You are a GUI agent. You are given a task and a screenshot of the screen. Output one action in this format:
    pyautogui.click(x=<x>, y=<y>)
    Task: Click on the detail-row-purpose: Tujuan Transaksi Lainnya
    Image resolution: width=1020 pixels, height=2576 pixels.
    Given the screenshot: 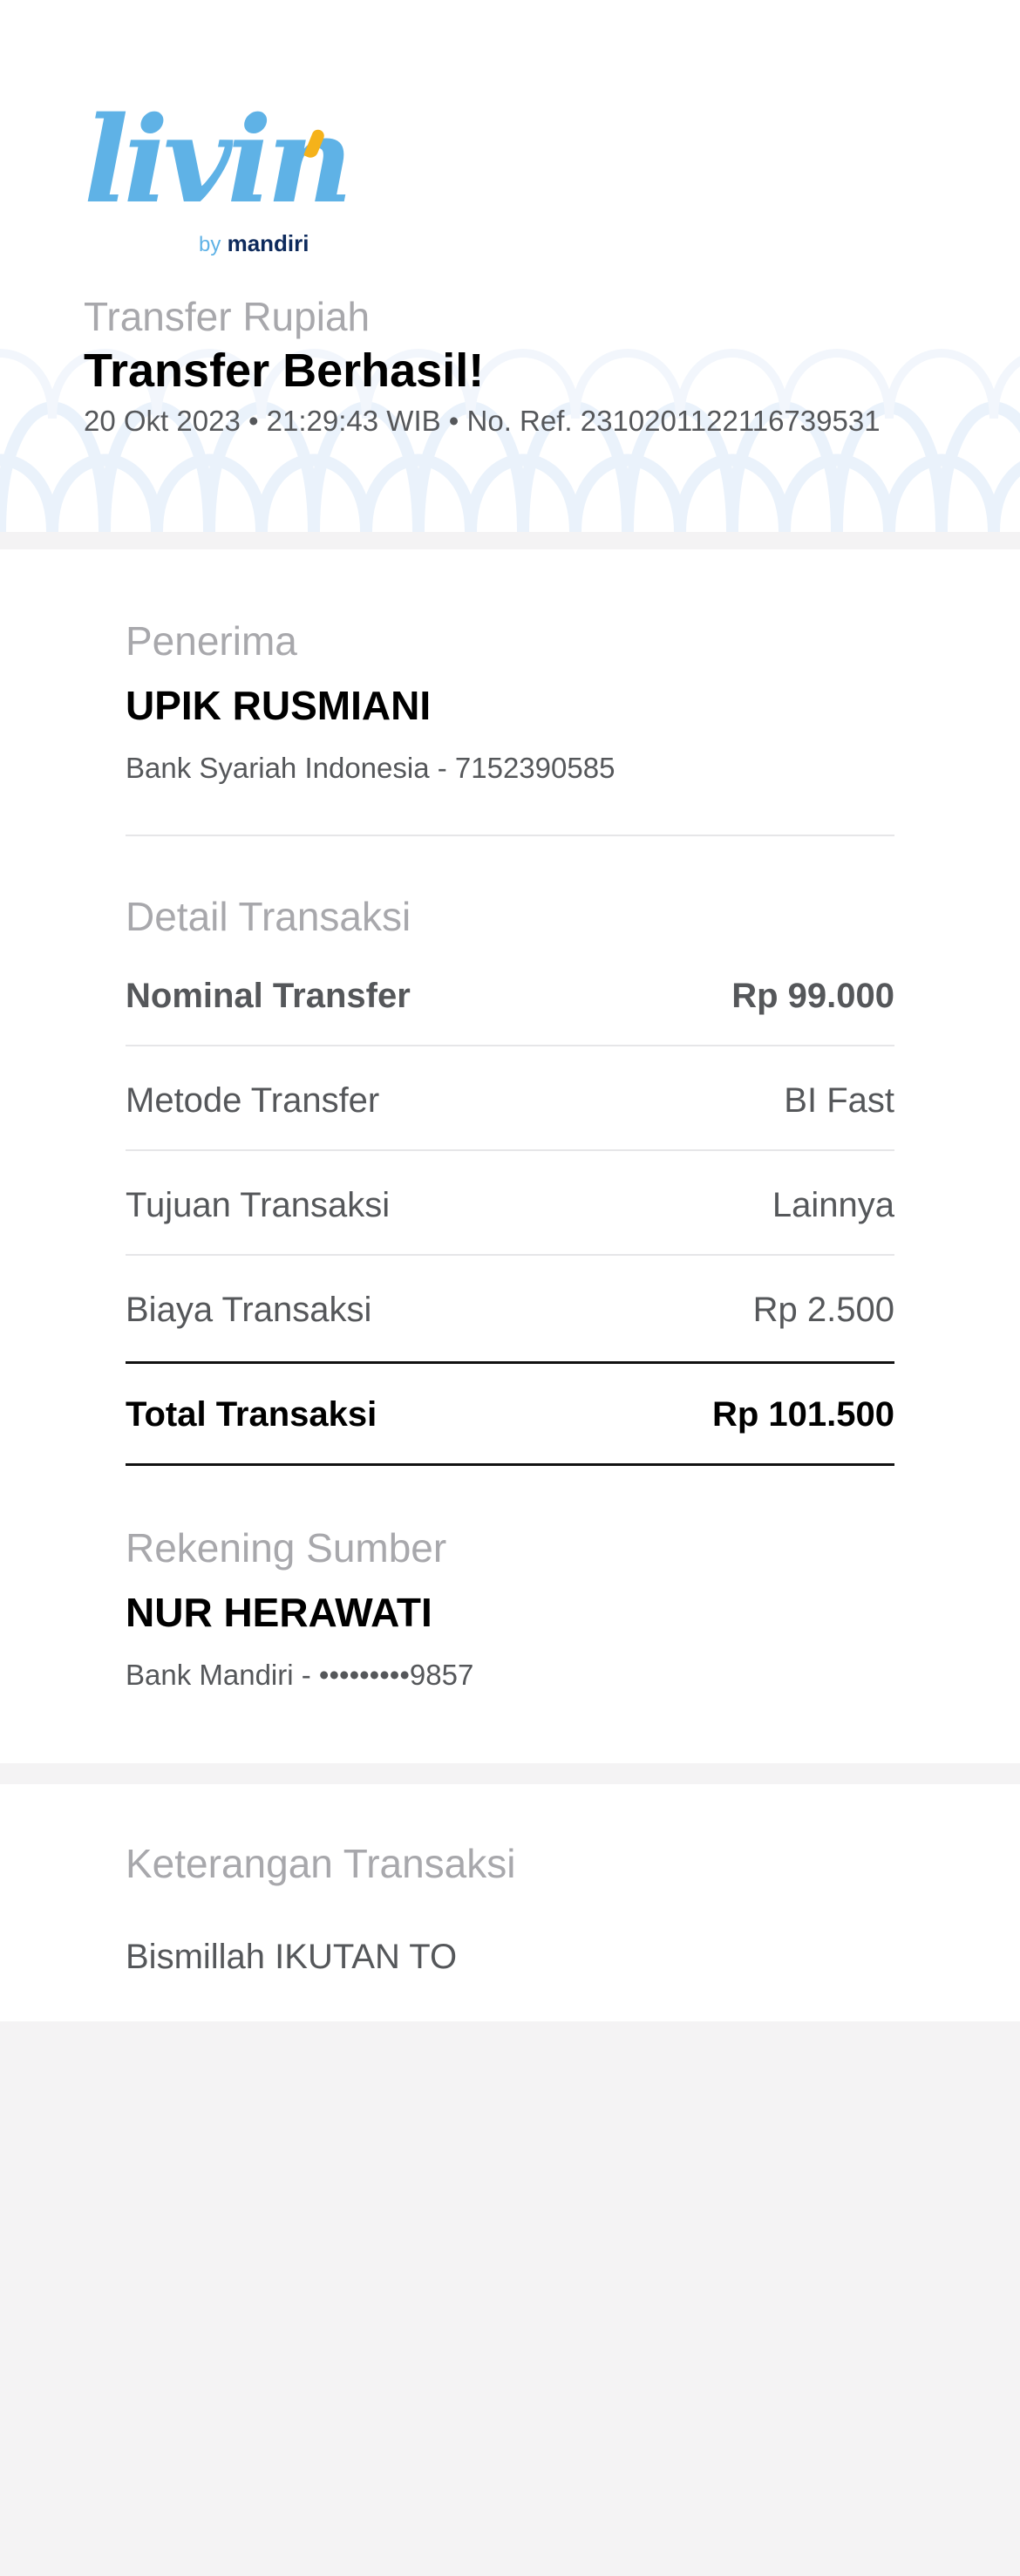 What is the action you would take?
    pyautogui.click(x=510, y=1204)
    